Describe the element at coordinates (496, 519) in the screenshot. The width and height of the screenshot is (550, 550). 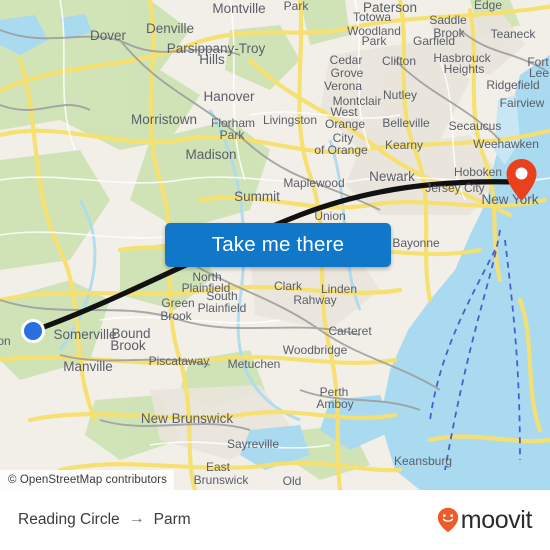
I see `moovit-wordmark: moovit` at that location.